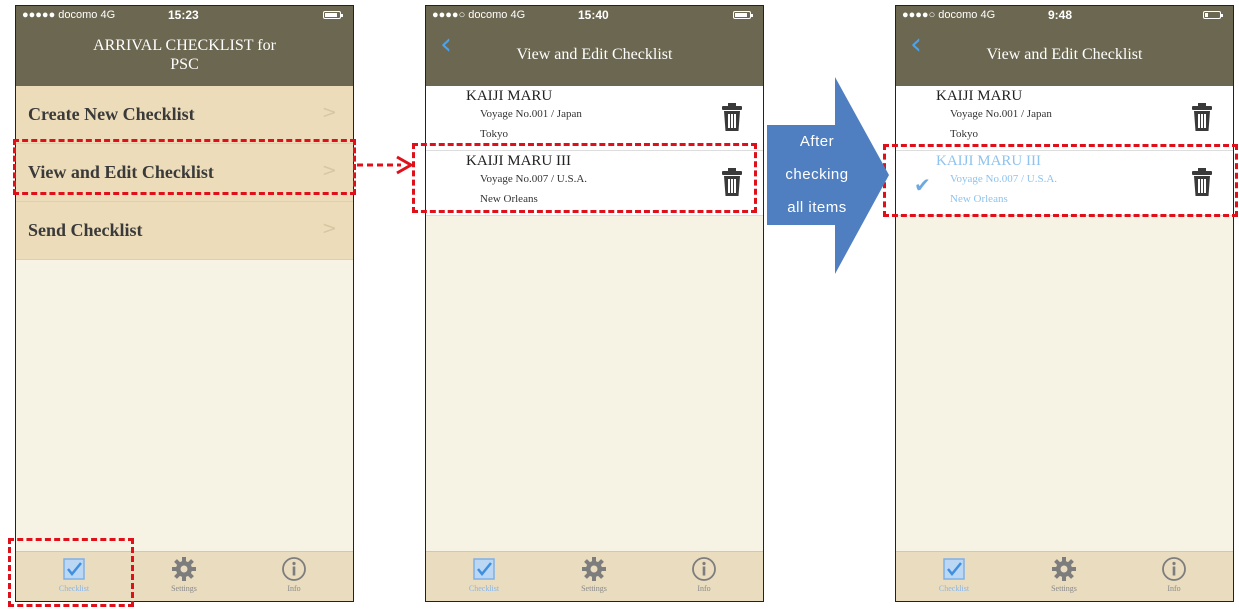 This screenshot has height=610, width=1239. Describe the element at coordinates (111, 114) in the screenshot. I see `menu-item-label: Create New Checklist` at that location.